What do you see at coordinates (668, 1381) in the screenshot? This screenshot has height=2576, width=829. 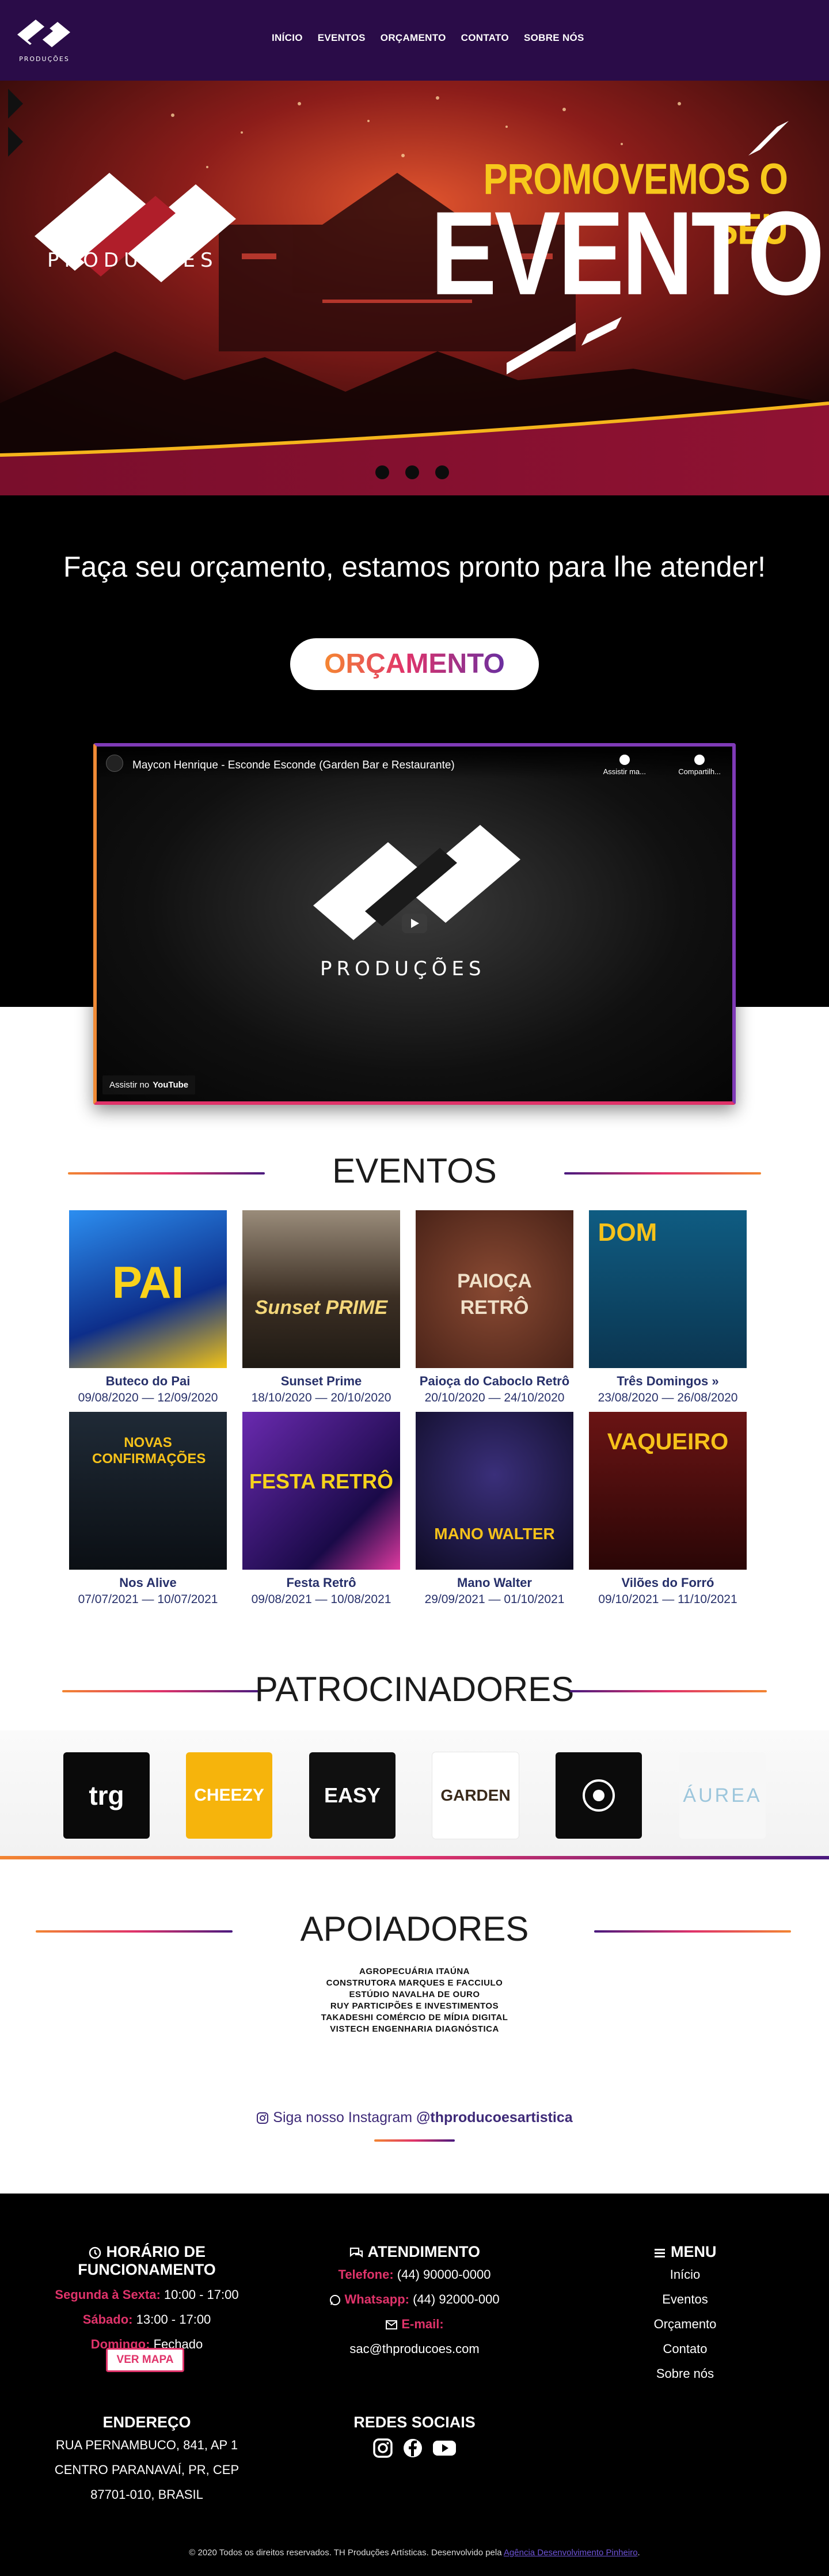 I see `event-name: Três Domingos »` at bounding box center [668, 1381].